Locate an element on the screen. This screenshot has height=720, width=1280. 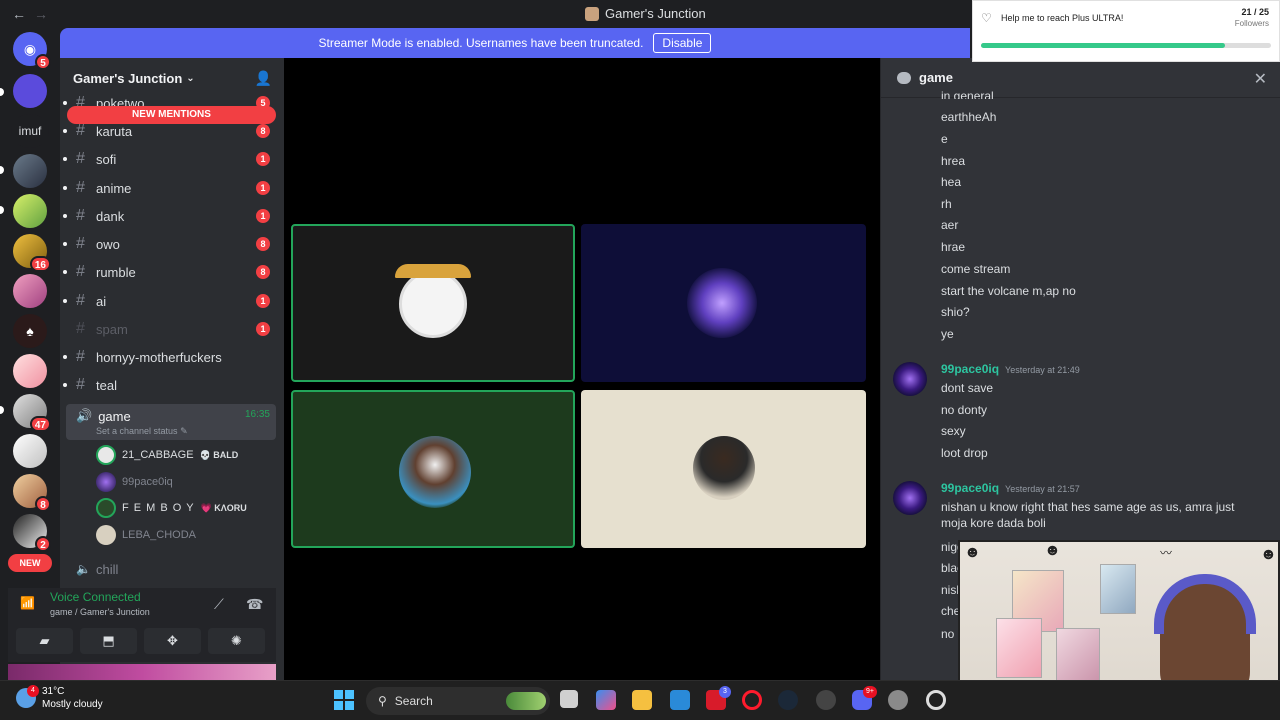
voice-user: LEBA_CHODA is located at coordinates (146, 535).